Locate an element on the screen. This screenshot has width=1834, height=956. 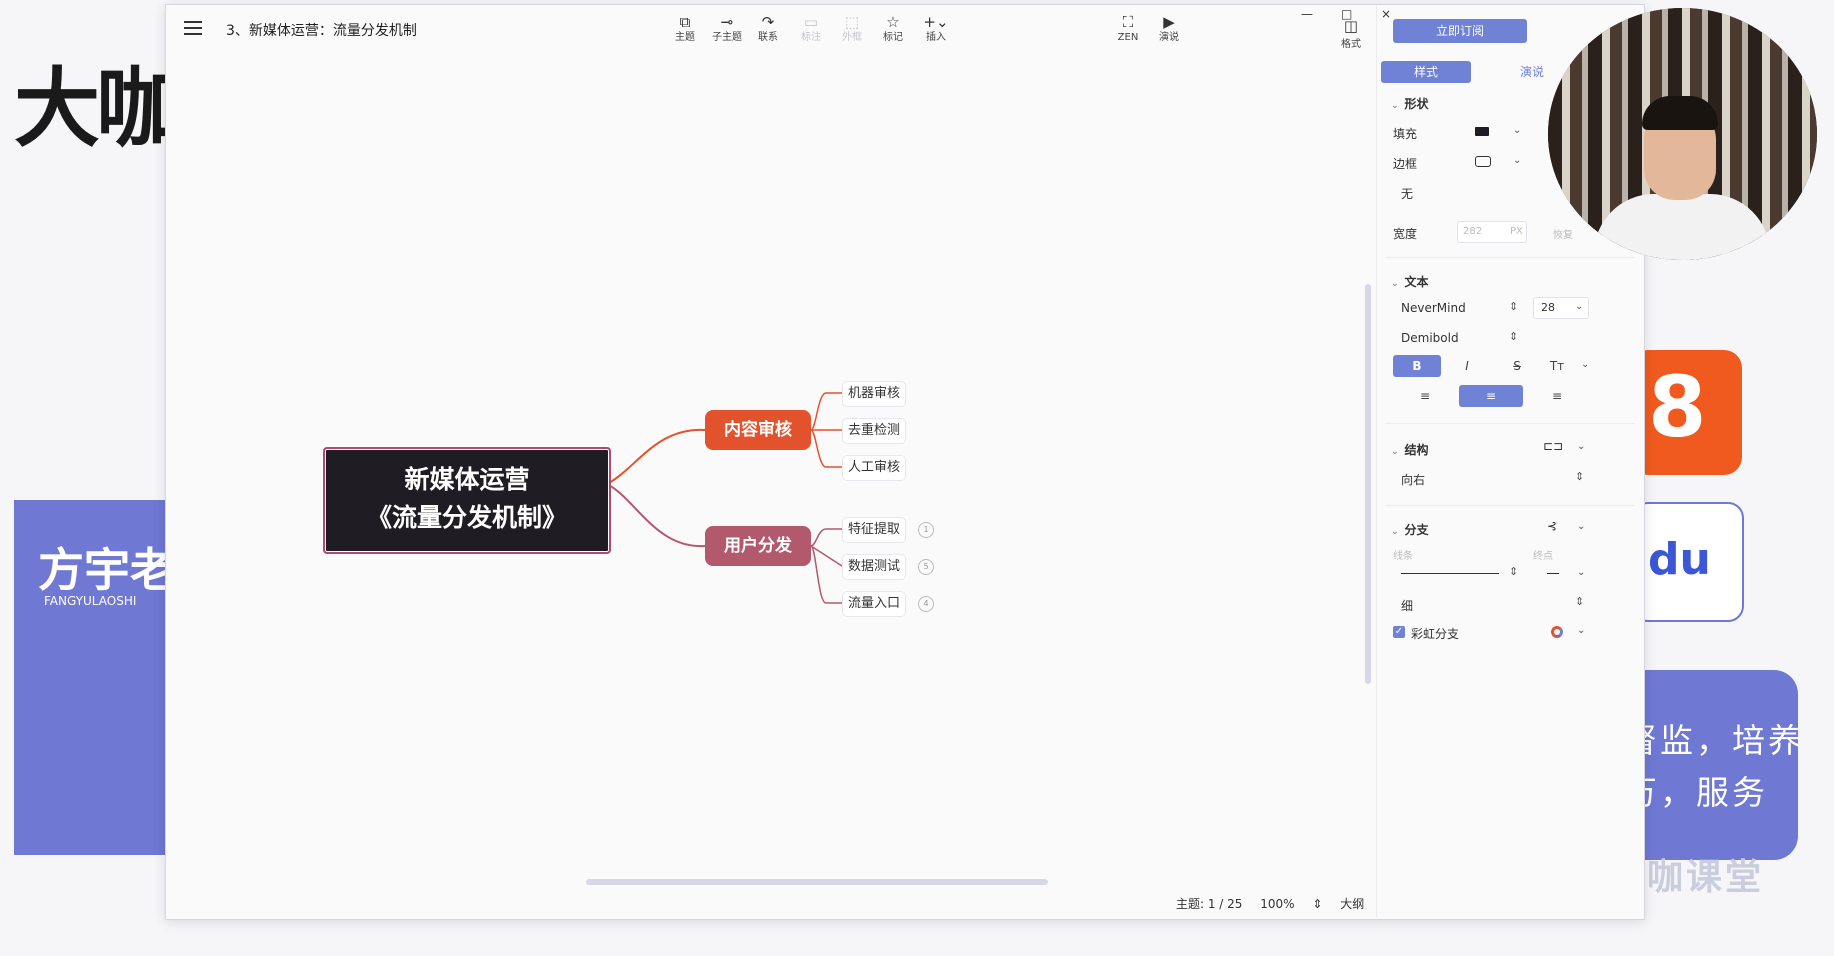
branch-style-icon: ⊰ is located at coordinates (1552, 526).